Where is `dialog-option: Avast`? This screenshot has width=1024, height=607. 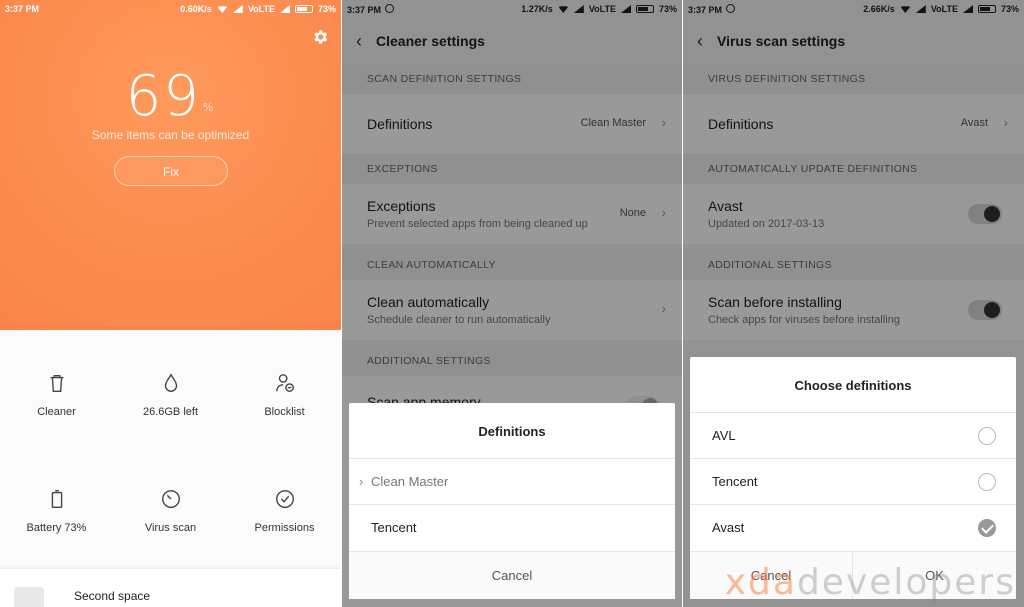
dialog-option: Avast is located at coordinates (853, 527).